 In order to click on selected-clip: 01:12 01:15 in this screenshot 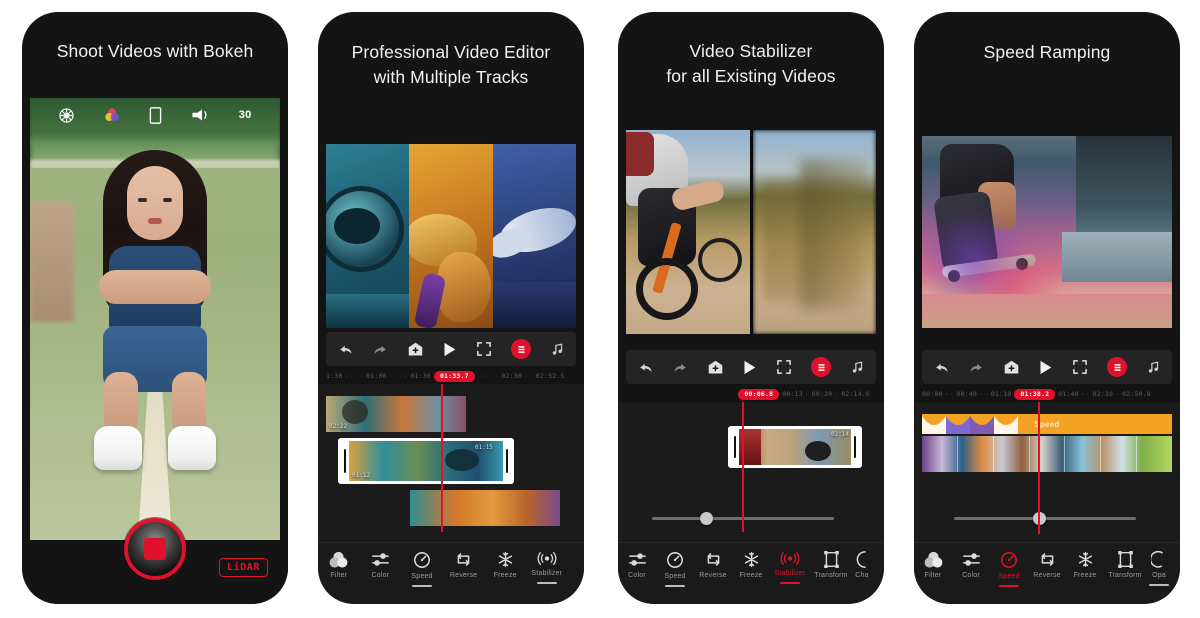, I will do `click(426, 461)`.